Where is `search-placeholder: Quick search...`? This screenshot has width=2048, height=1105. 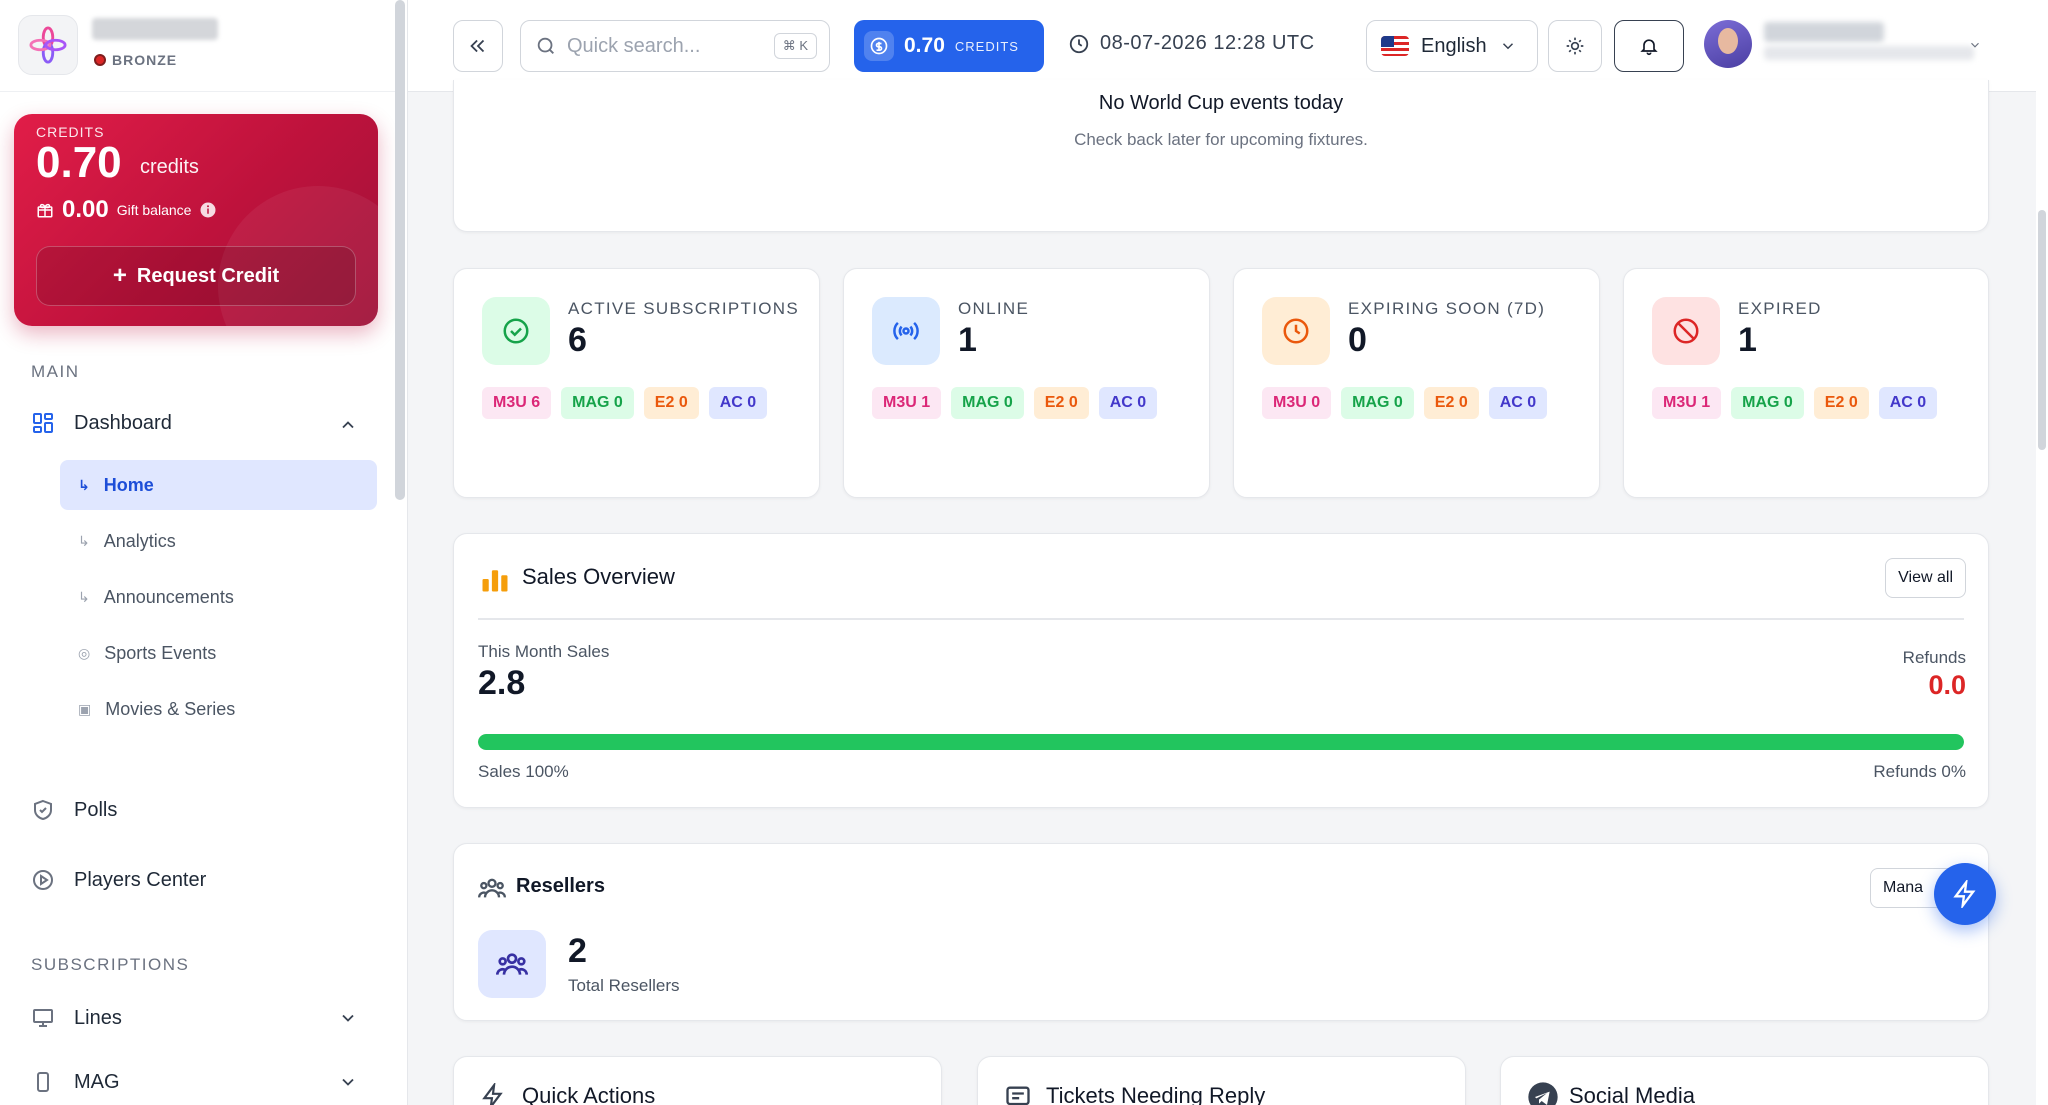 search-placeholder: Quick search... is located at coordinates (634, 45).